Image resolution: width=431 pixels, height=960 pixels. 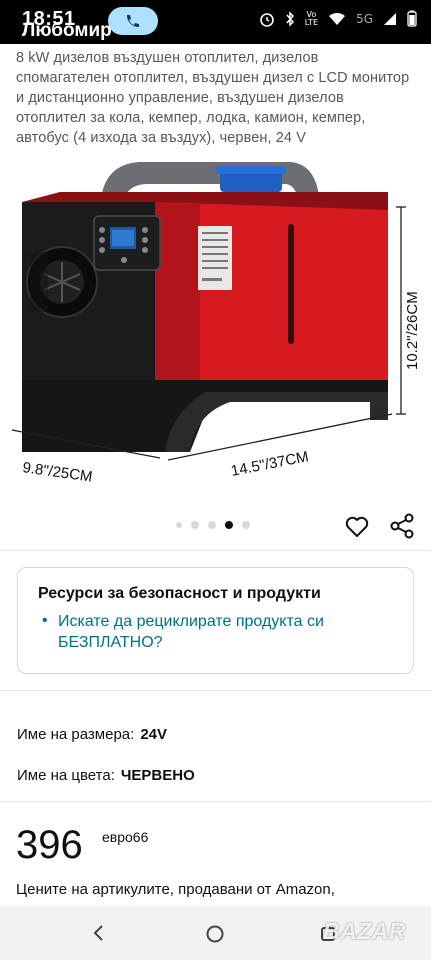 What do you see at coordinates (229, 525) in the screenshot?
I see `carousel-dot-active` at bounding box center [229, 525].